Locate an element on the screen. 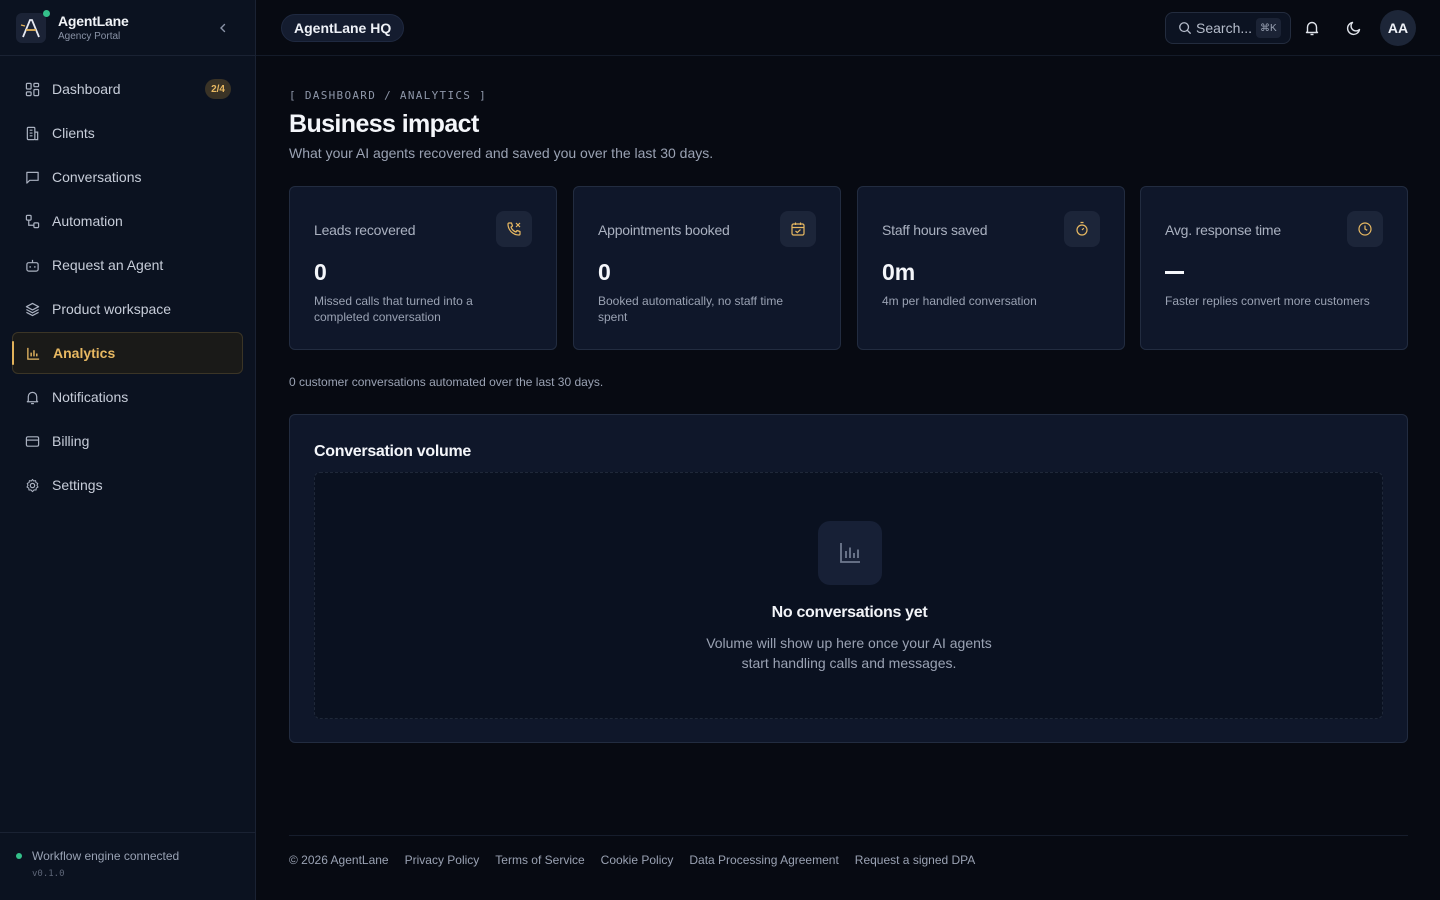  sidebar-item-label: Dashboard is located at coordinates (86, 89).